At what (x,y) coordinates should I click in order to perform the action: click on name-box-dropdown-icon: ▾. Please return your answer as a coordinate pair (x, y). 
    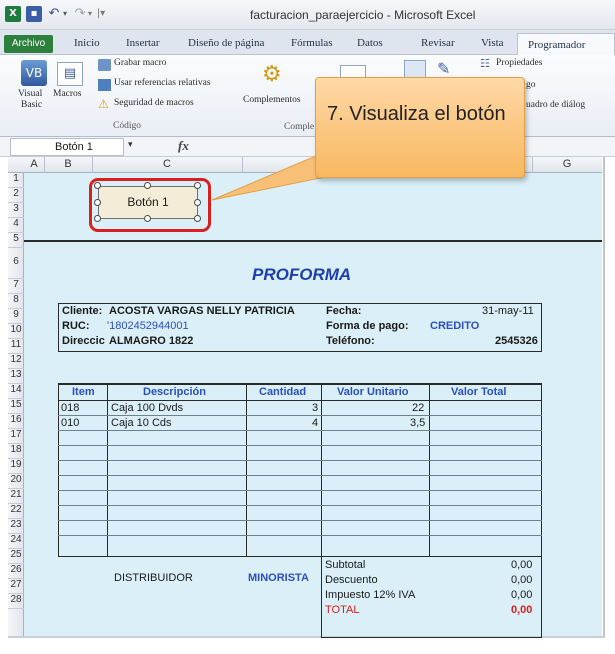
    Looking at the image, I should click on (130, 144).